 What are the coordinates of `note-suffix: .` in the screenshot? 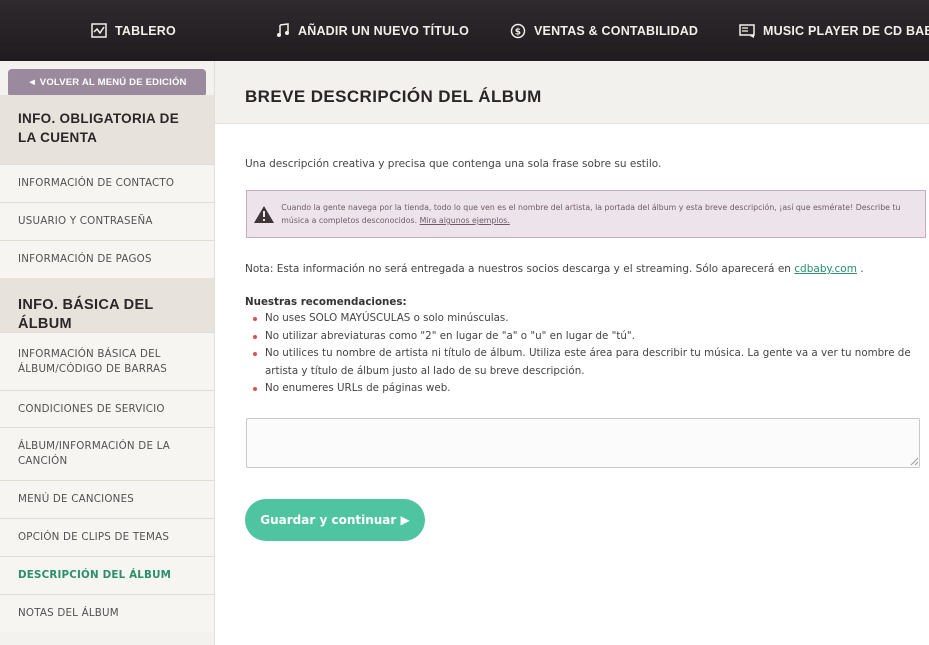 It's located at (860, 269).